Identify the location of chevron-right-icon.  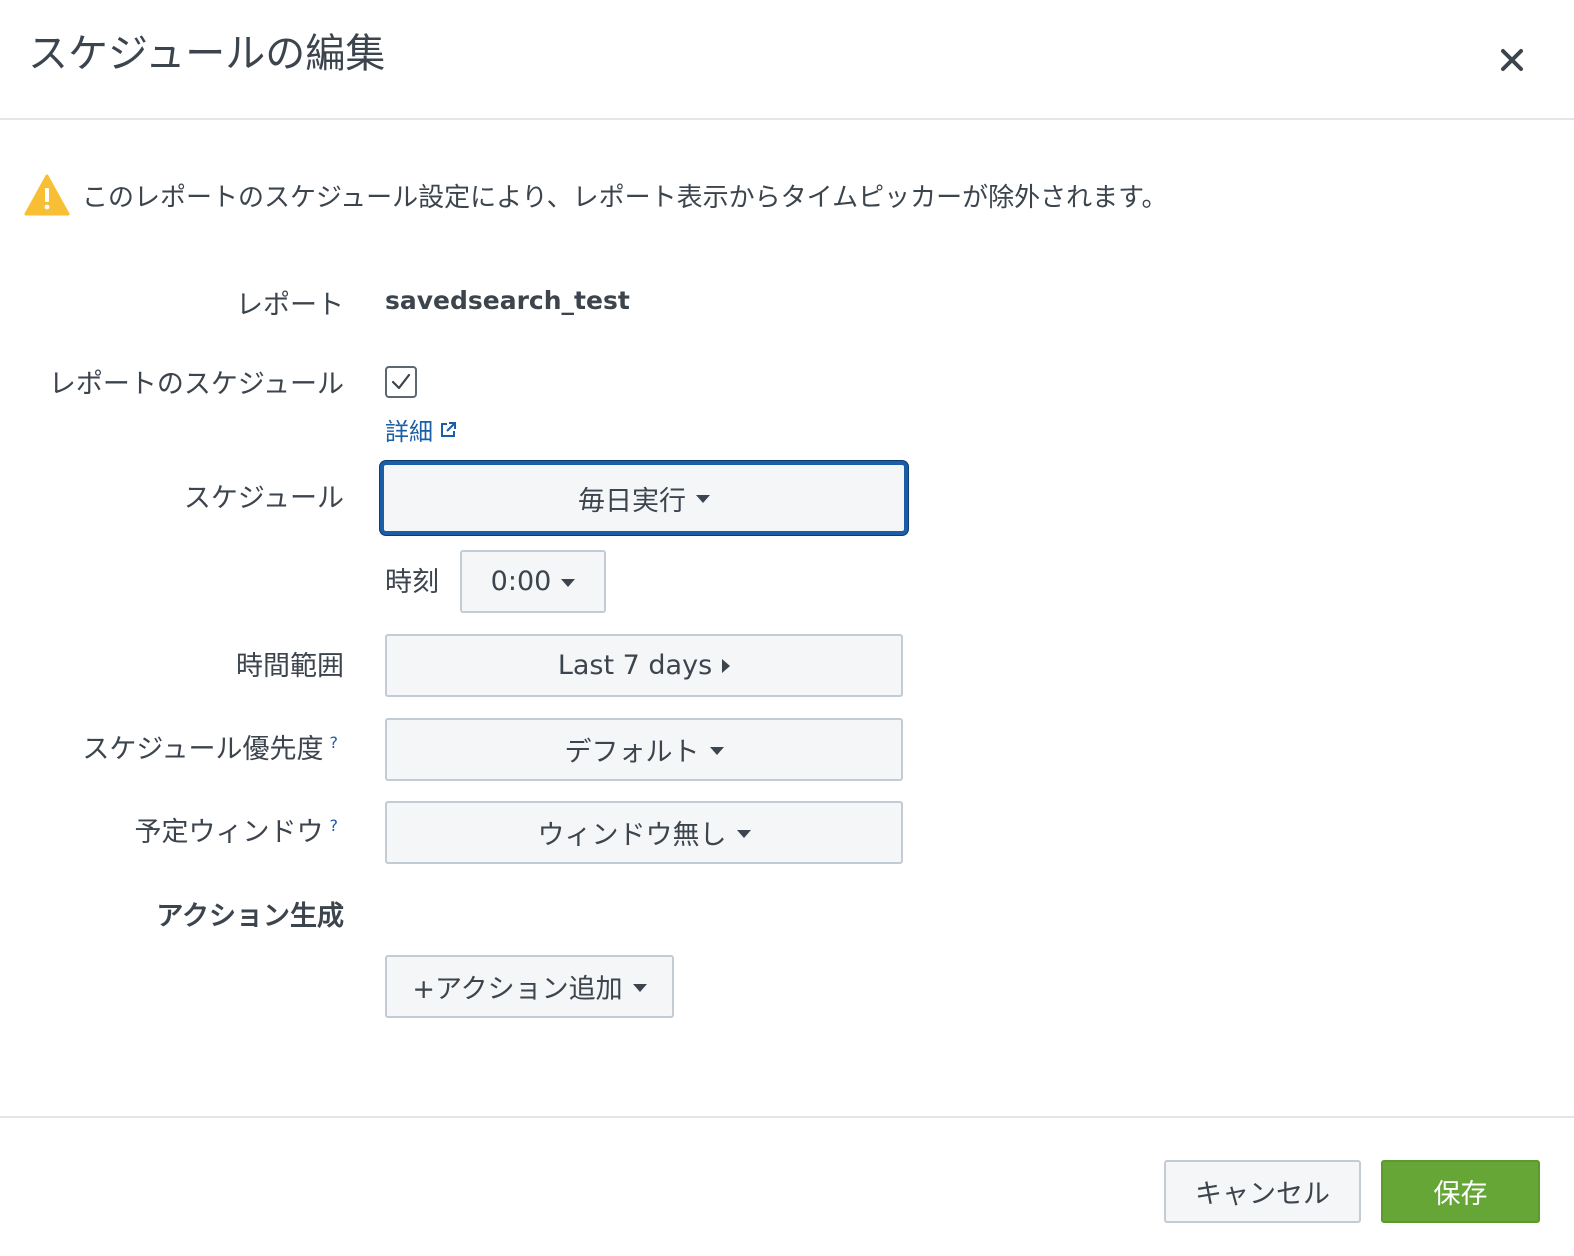
(726, 665).